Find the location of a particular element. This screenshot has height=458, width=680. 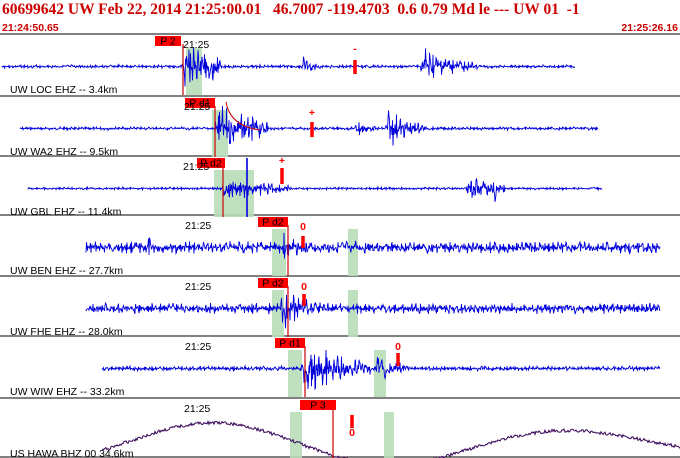

station-label: UW WA2 EHZ -- 9.5km is located at coordinates (64, 152).